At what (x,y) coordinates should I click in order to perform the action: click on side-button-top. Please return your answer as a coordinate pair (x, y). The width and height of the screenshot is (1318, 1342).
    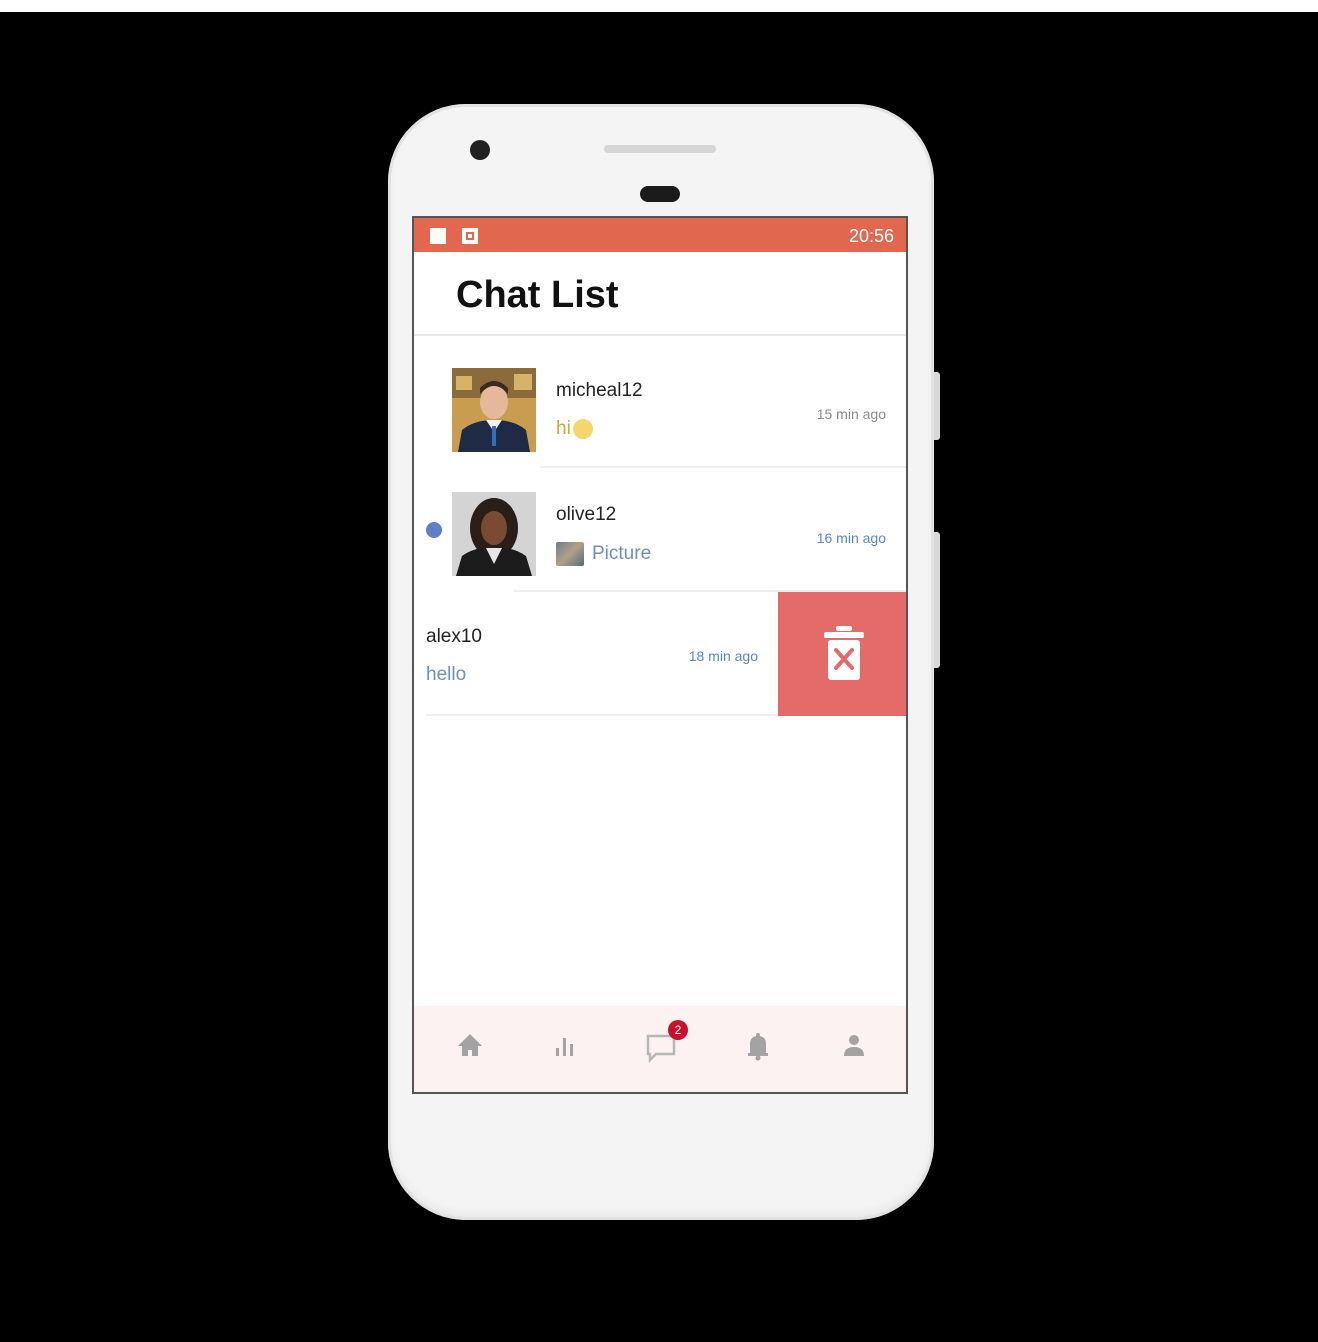
    Looking at the image, I should click on (937, 406).